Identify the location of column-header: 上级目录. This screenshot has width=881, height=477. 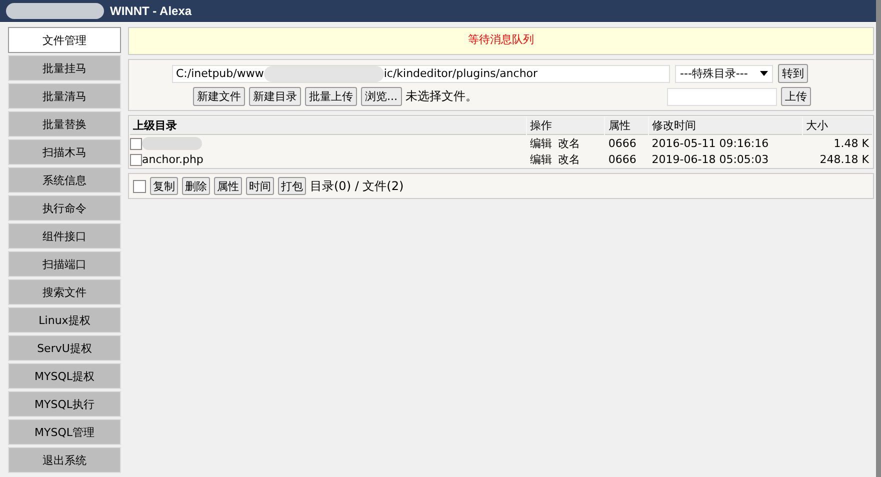
(328, 126).